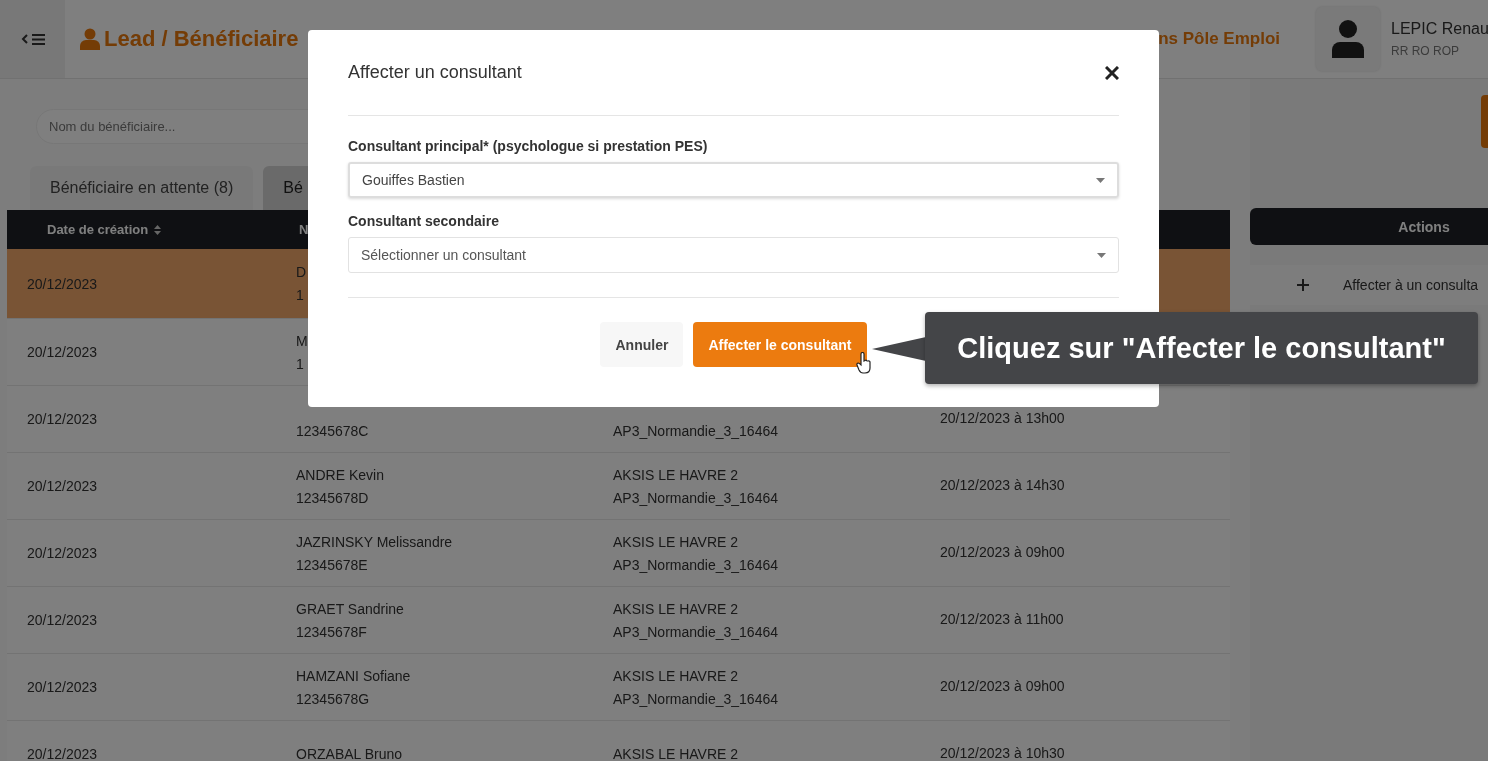 The width and height of the screenshot is (1488, 761). What do you see at coordinates (333, 698) in the screenshot?
I see `table-cell-text: 12345678G` at bounding box center [333, 698].